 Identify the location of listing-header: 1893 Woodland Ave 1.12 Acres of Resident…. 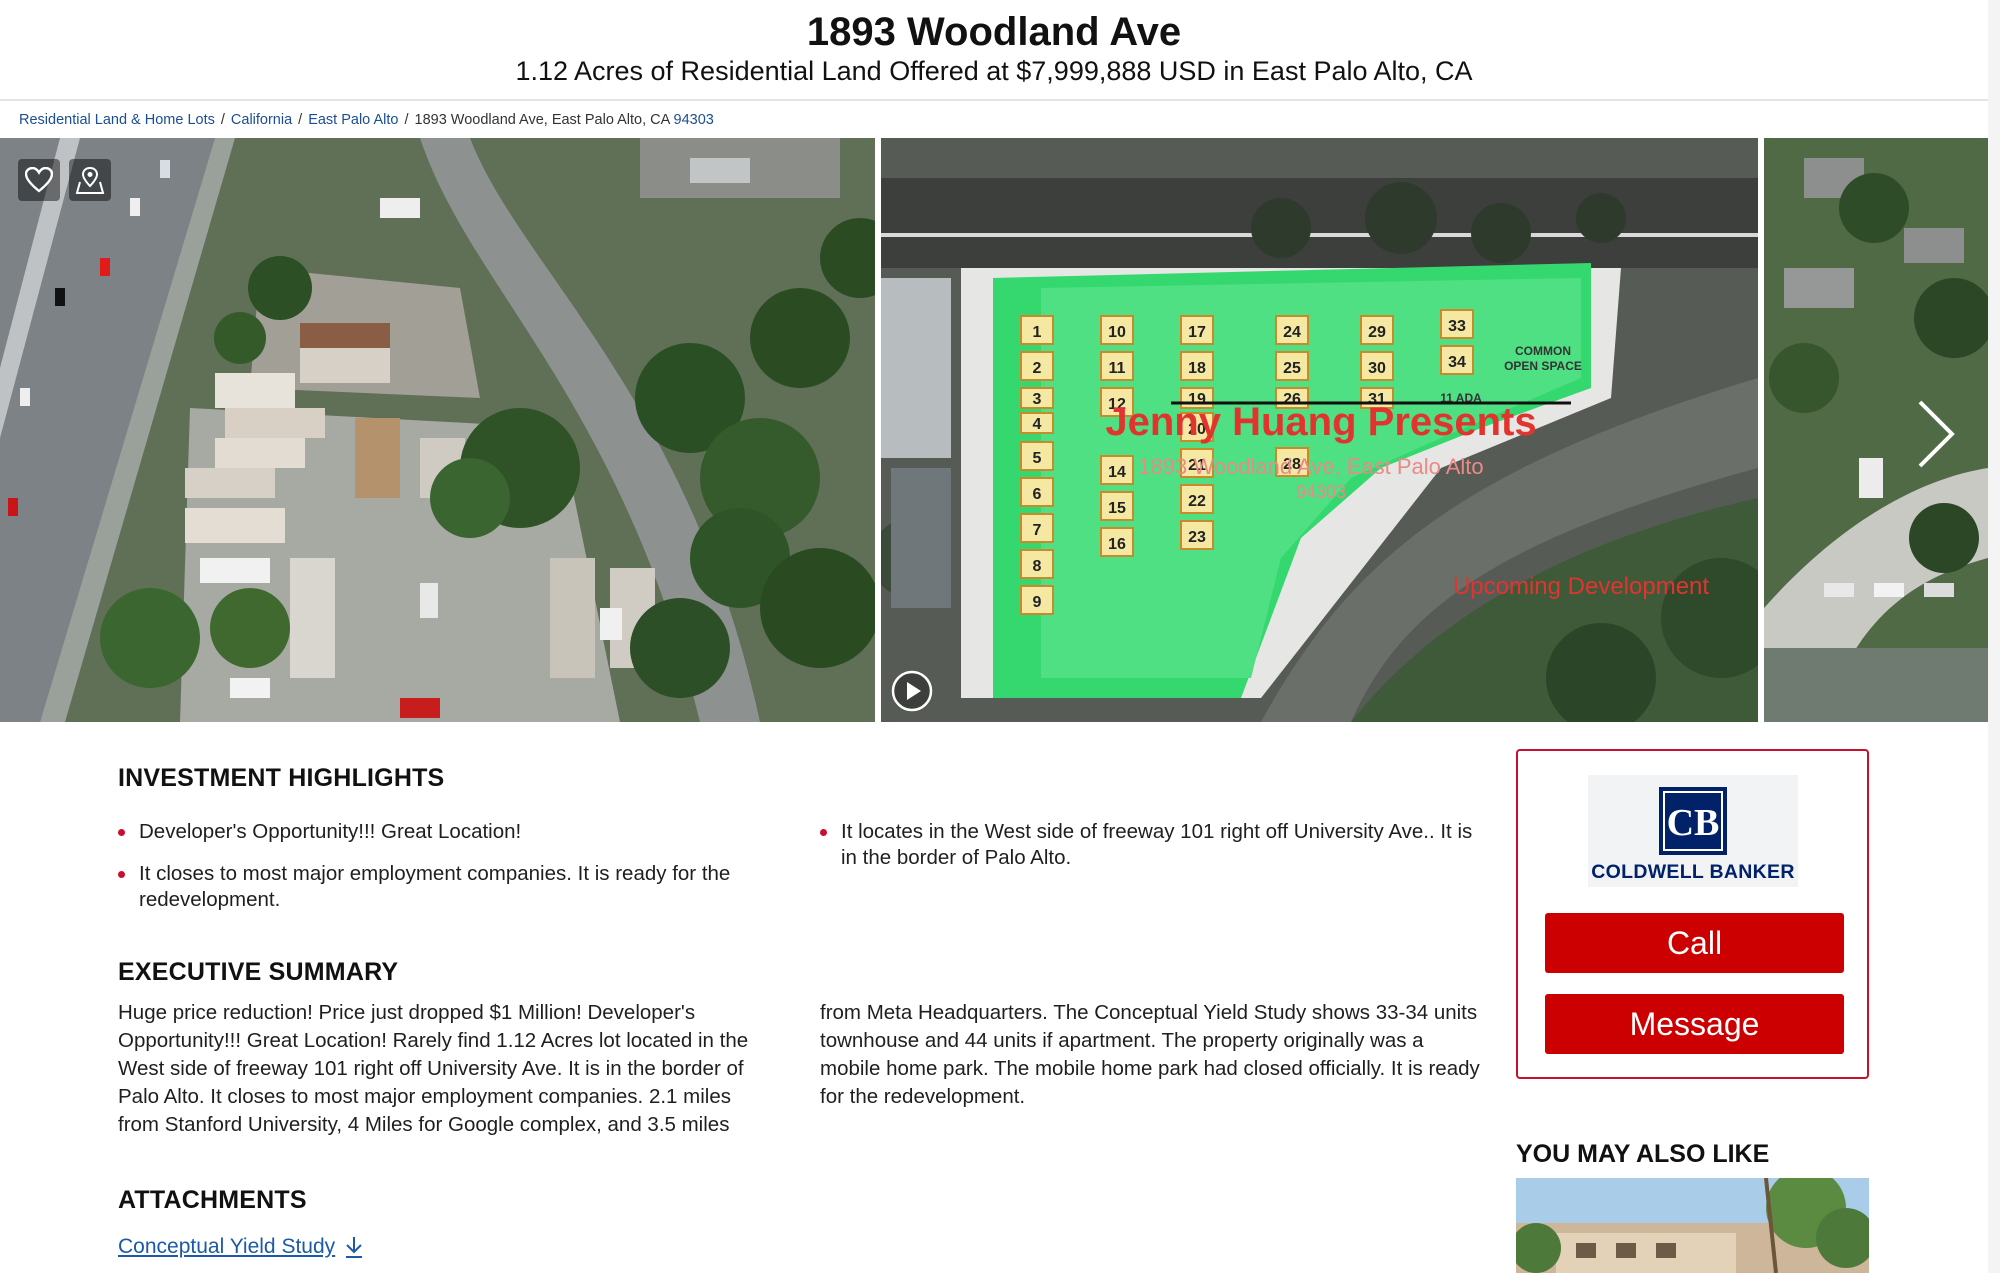
(994, 50).